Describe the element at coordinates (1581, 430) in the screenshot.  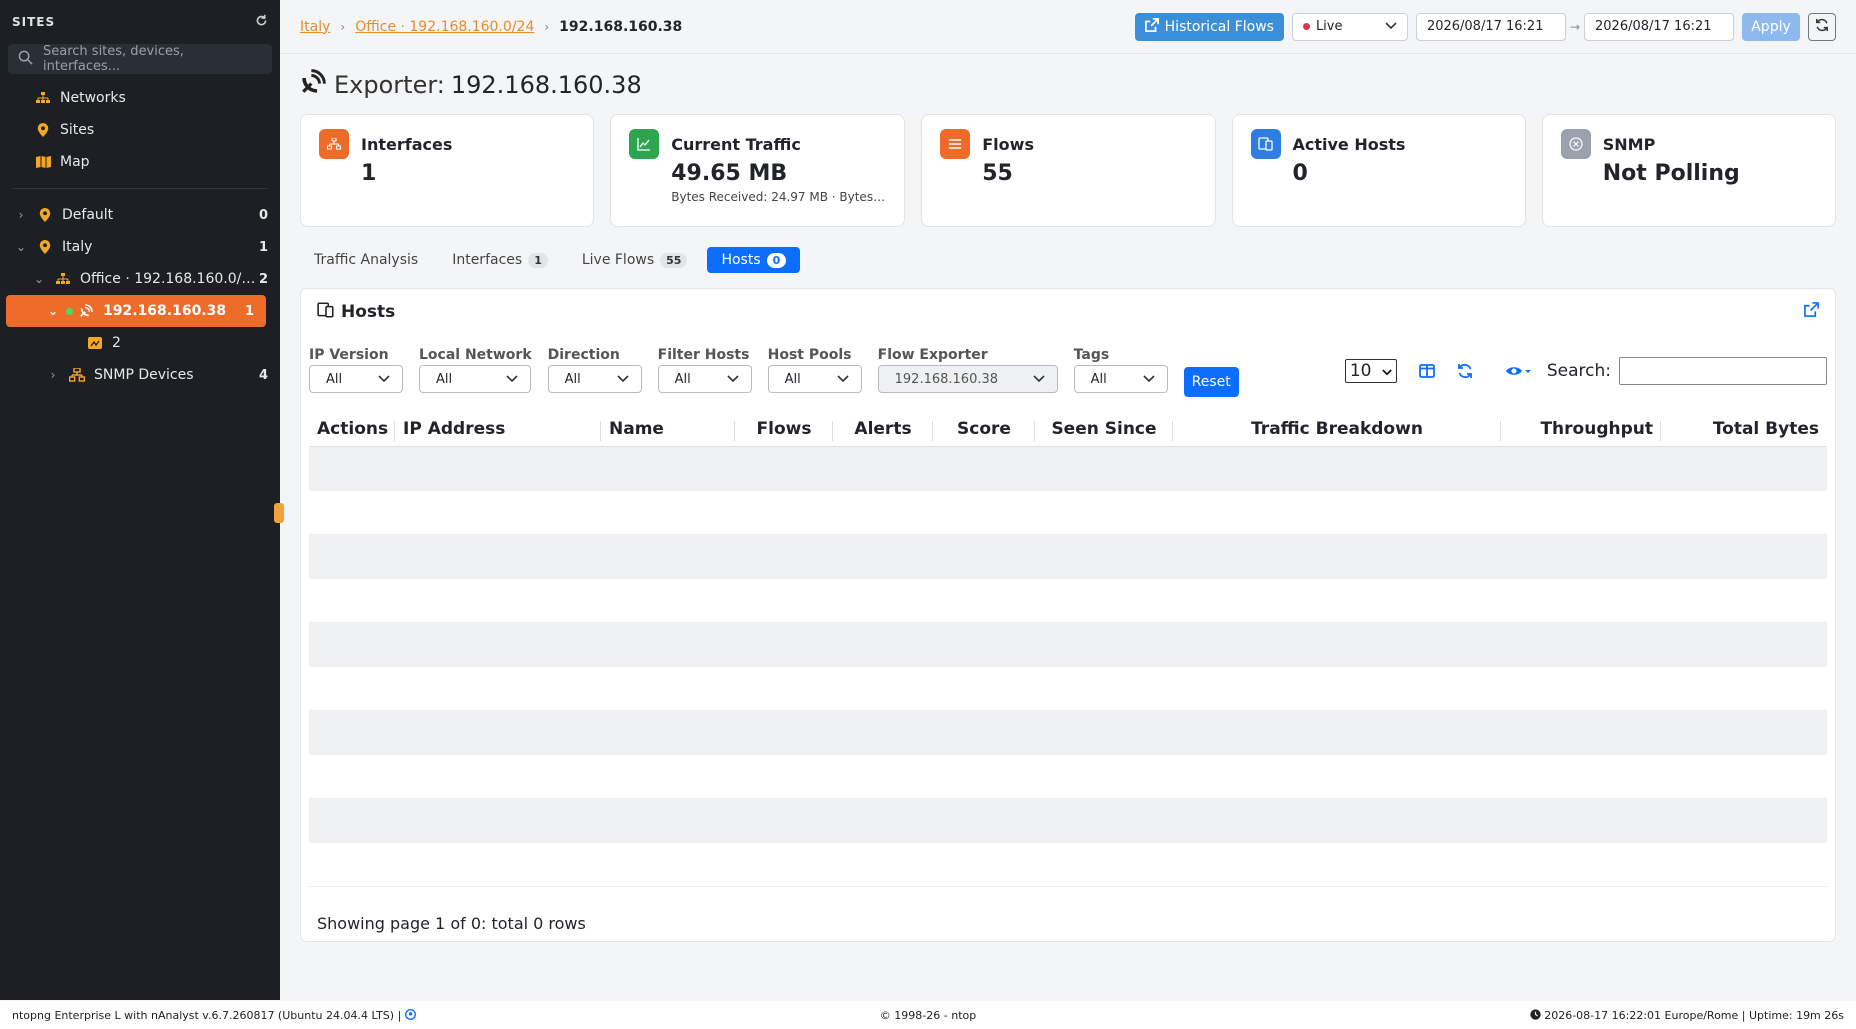
I see `column-header-throughput: Throughput` at that location.